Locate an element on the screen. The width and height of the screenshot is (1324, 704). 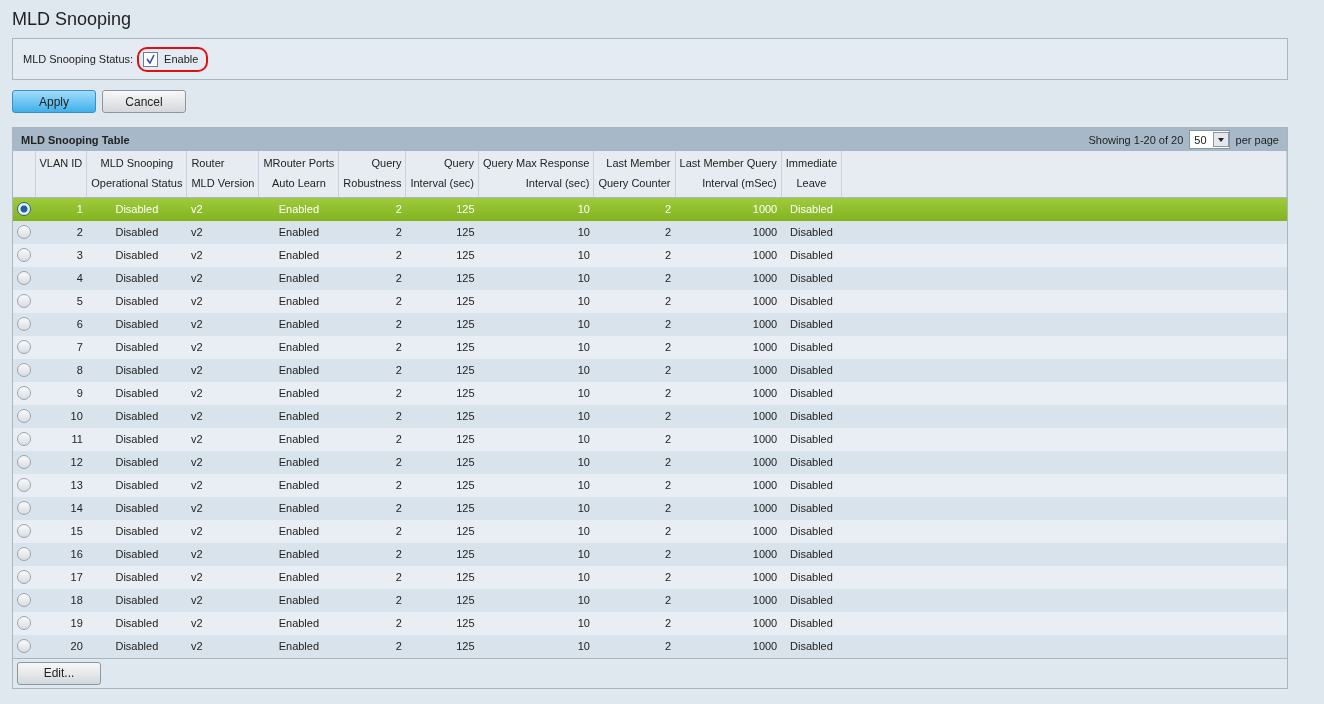
table-row: 2 Disabled v2 Enabled 2 125 10 2 1000 Disabled is located at coordinates (650, 232).